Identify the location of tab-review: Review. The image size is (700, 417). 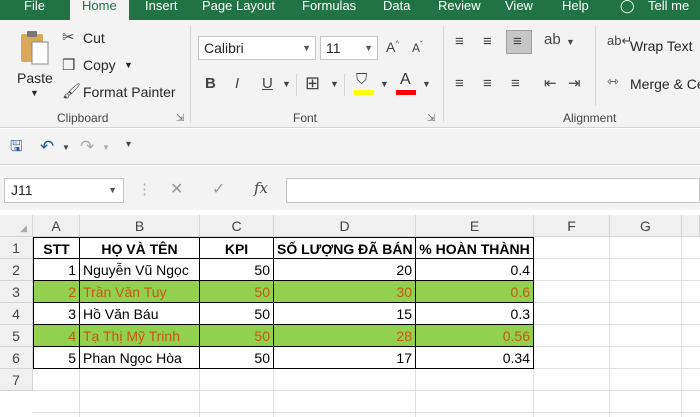
(459, 10).